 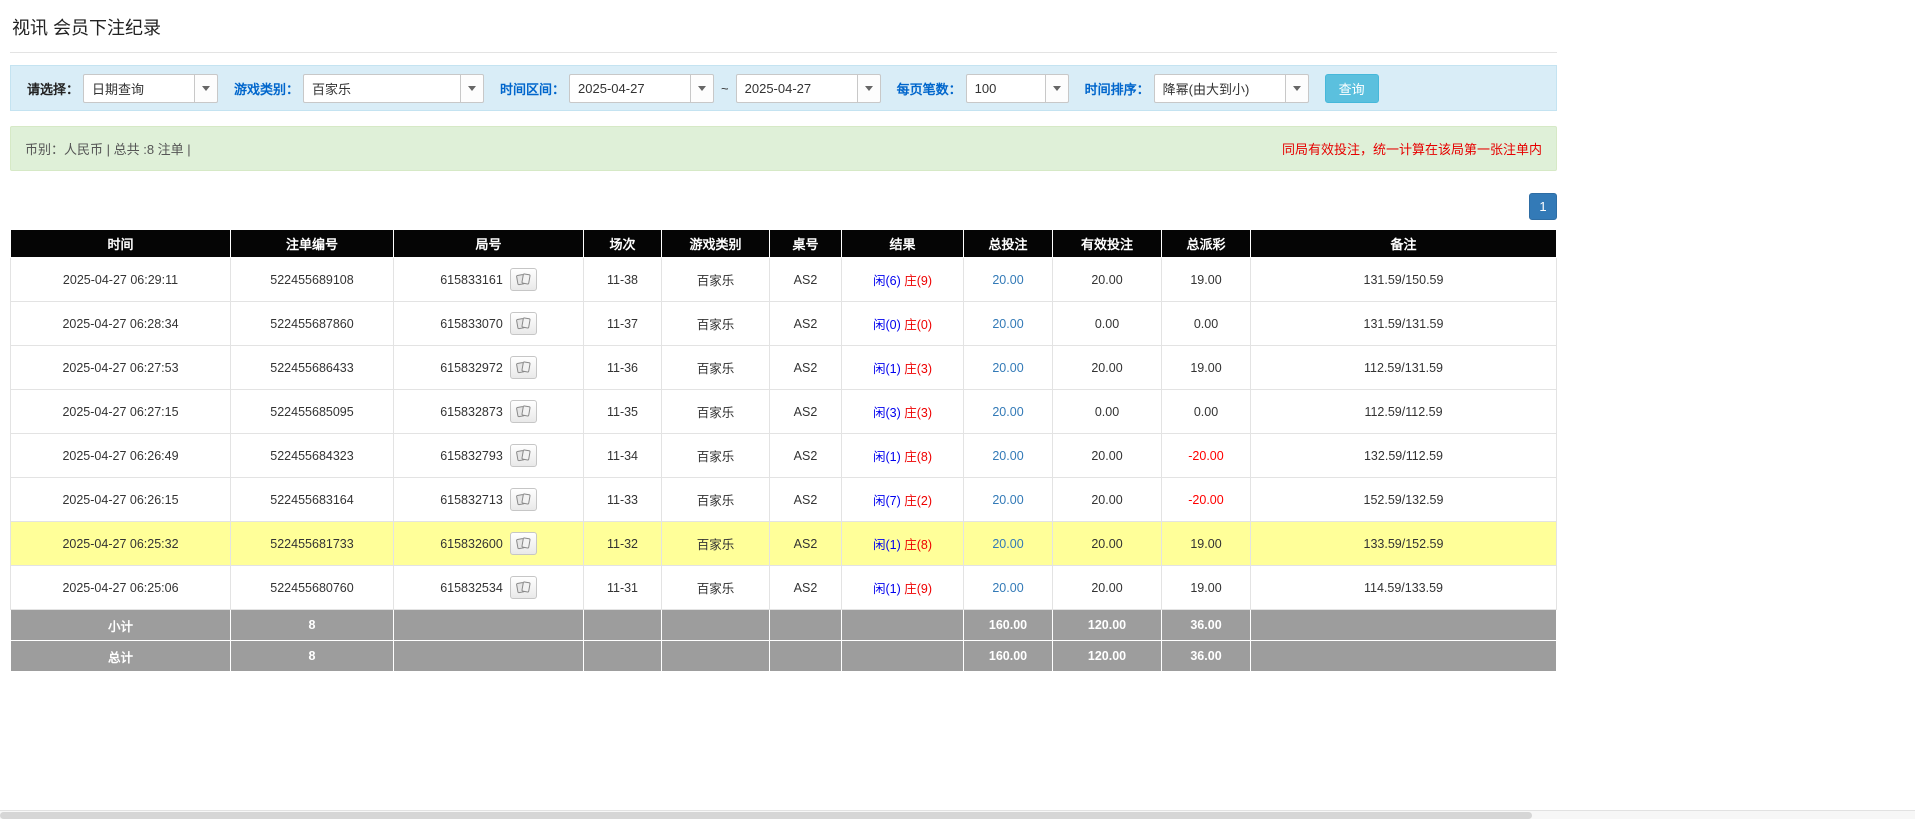 What do you see at coordinates (902, 455) in the screenshot?
I see `result-cell: 闲(1) 庄(8)` at bounding box center [902, 455].